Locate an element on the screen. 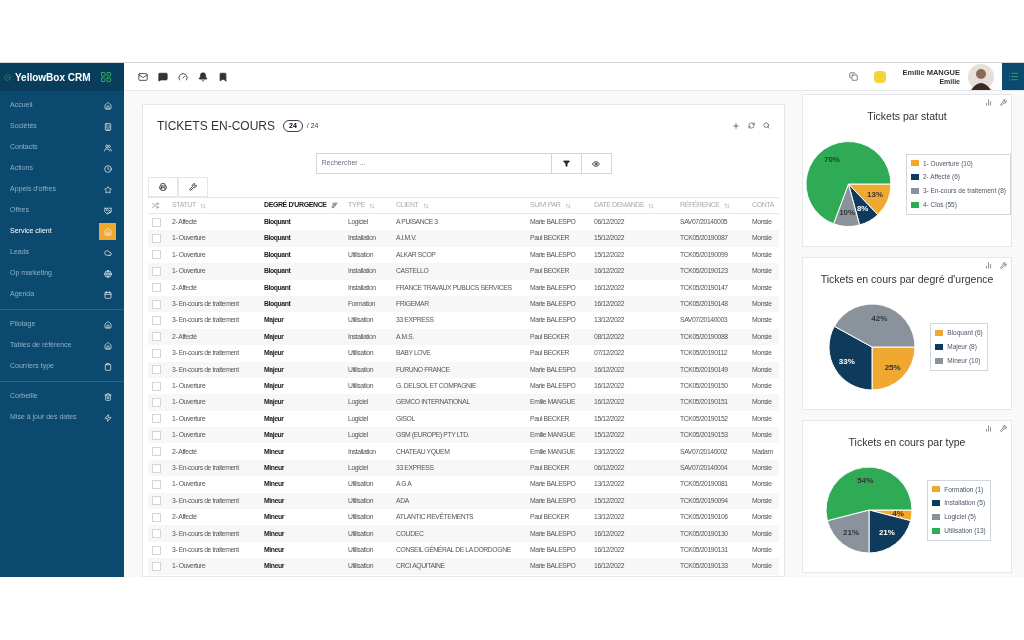 The image size is (1024, 640). app-name: YellowBox CRM is located at coordinates (53, 77).